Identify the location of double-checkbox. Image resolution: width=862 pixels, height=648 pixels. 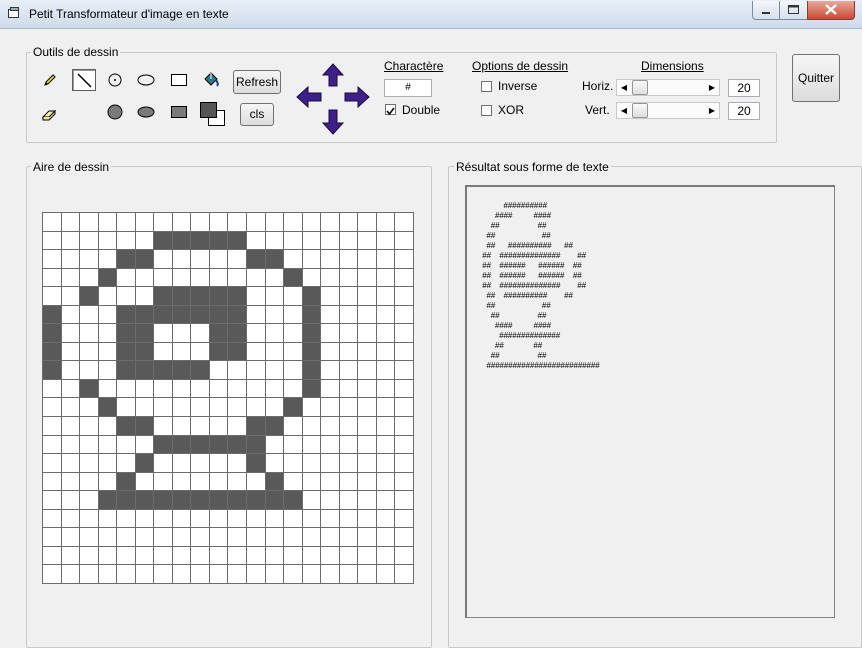
(390, 110).